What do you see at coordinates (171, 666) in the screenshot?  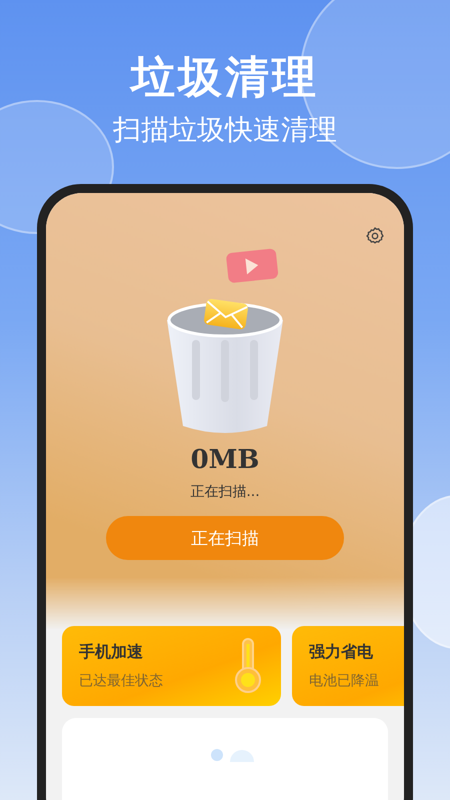 I see `feature-card: 手机加速 已达最佳状态` at bounding box center [171, 666].